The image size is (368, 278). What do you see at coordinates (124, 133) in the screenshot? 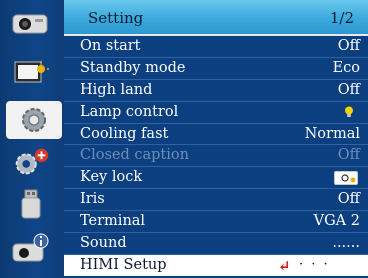
I see `row-label: Cooling fast` at bounding box center [124, 133].